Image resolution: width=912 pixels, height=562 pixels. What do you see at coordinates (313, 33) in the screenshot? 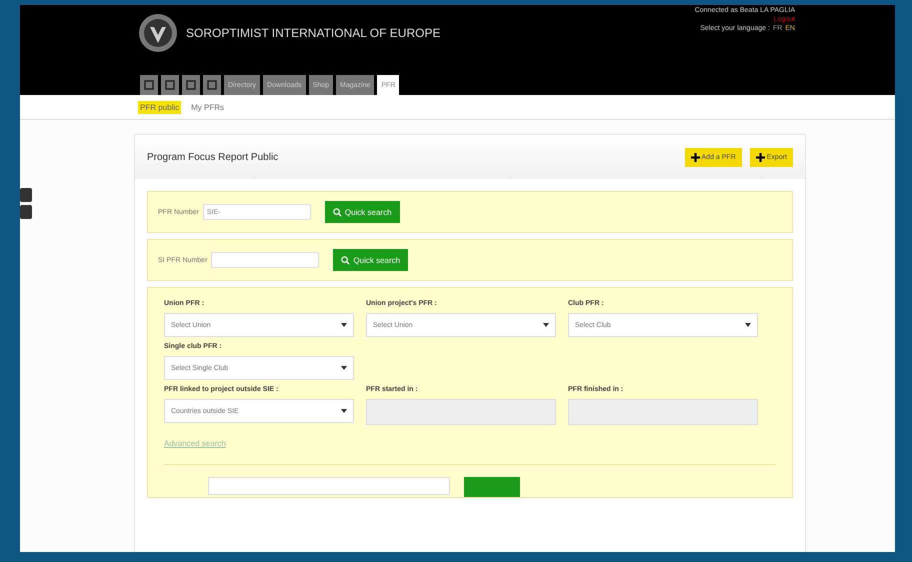
I see `site-title: SOROPTIMIST INTERNATIONAL OF EUROPE` at bounding box center [313, 33].